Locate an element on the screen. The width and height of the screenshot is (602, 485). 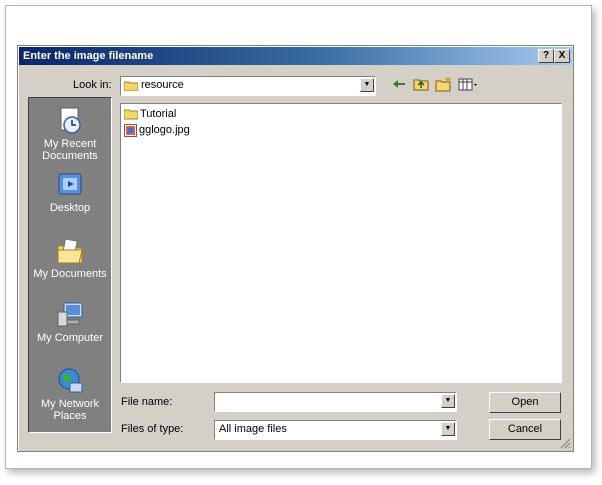
place-network-places: My Network Places is located at coordinates (70, 394).